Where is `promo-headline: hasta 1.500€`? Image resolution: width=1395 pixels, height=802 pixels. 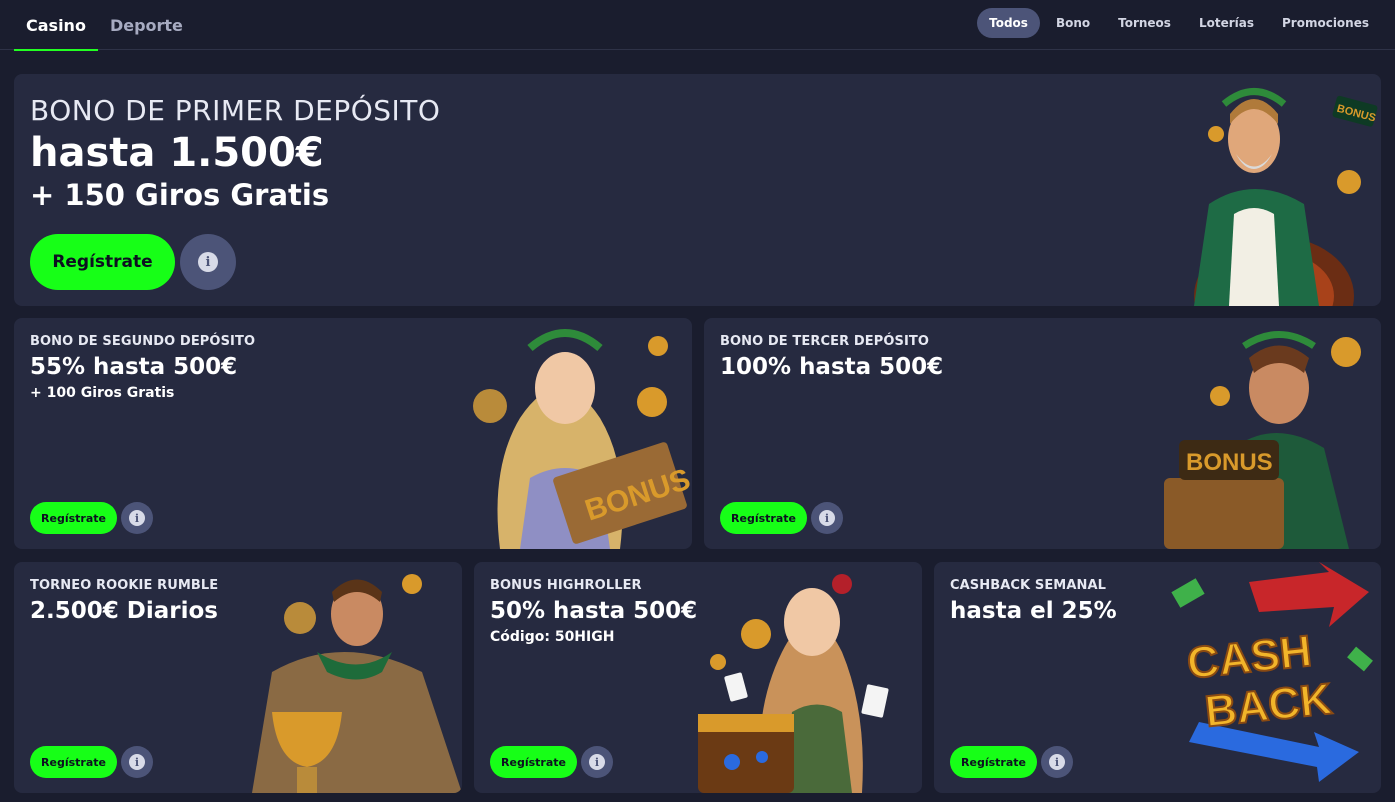
promo-headline: hasta 1.500€ is located at coordinates (177, 153).